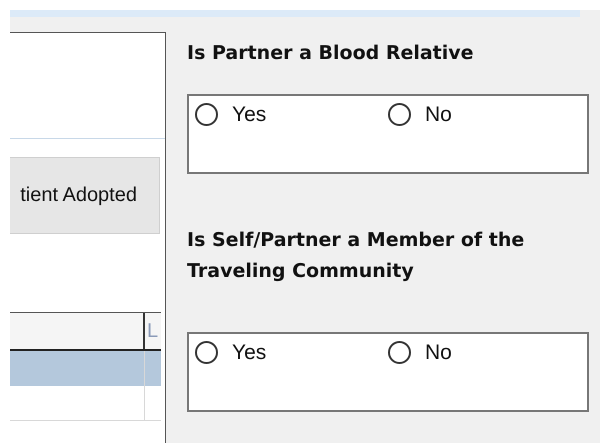 The image size is (600, 443). I want to click on patient-adopted-button: tient Adopted, so click(85, 195).